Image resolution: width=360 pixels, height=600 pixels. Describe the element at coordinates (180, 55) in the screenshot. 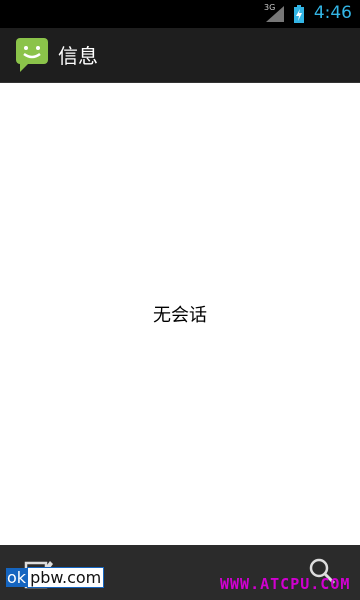

I see `action-bar: 信息` at that location.